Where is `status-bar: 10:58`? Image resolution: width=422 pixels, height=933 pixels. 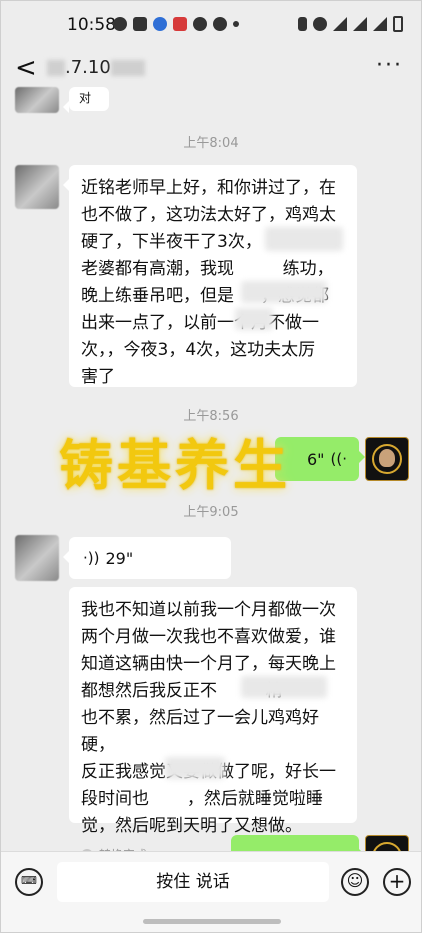 status-bar: 10:58 is located at coordinates (211, 23).